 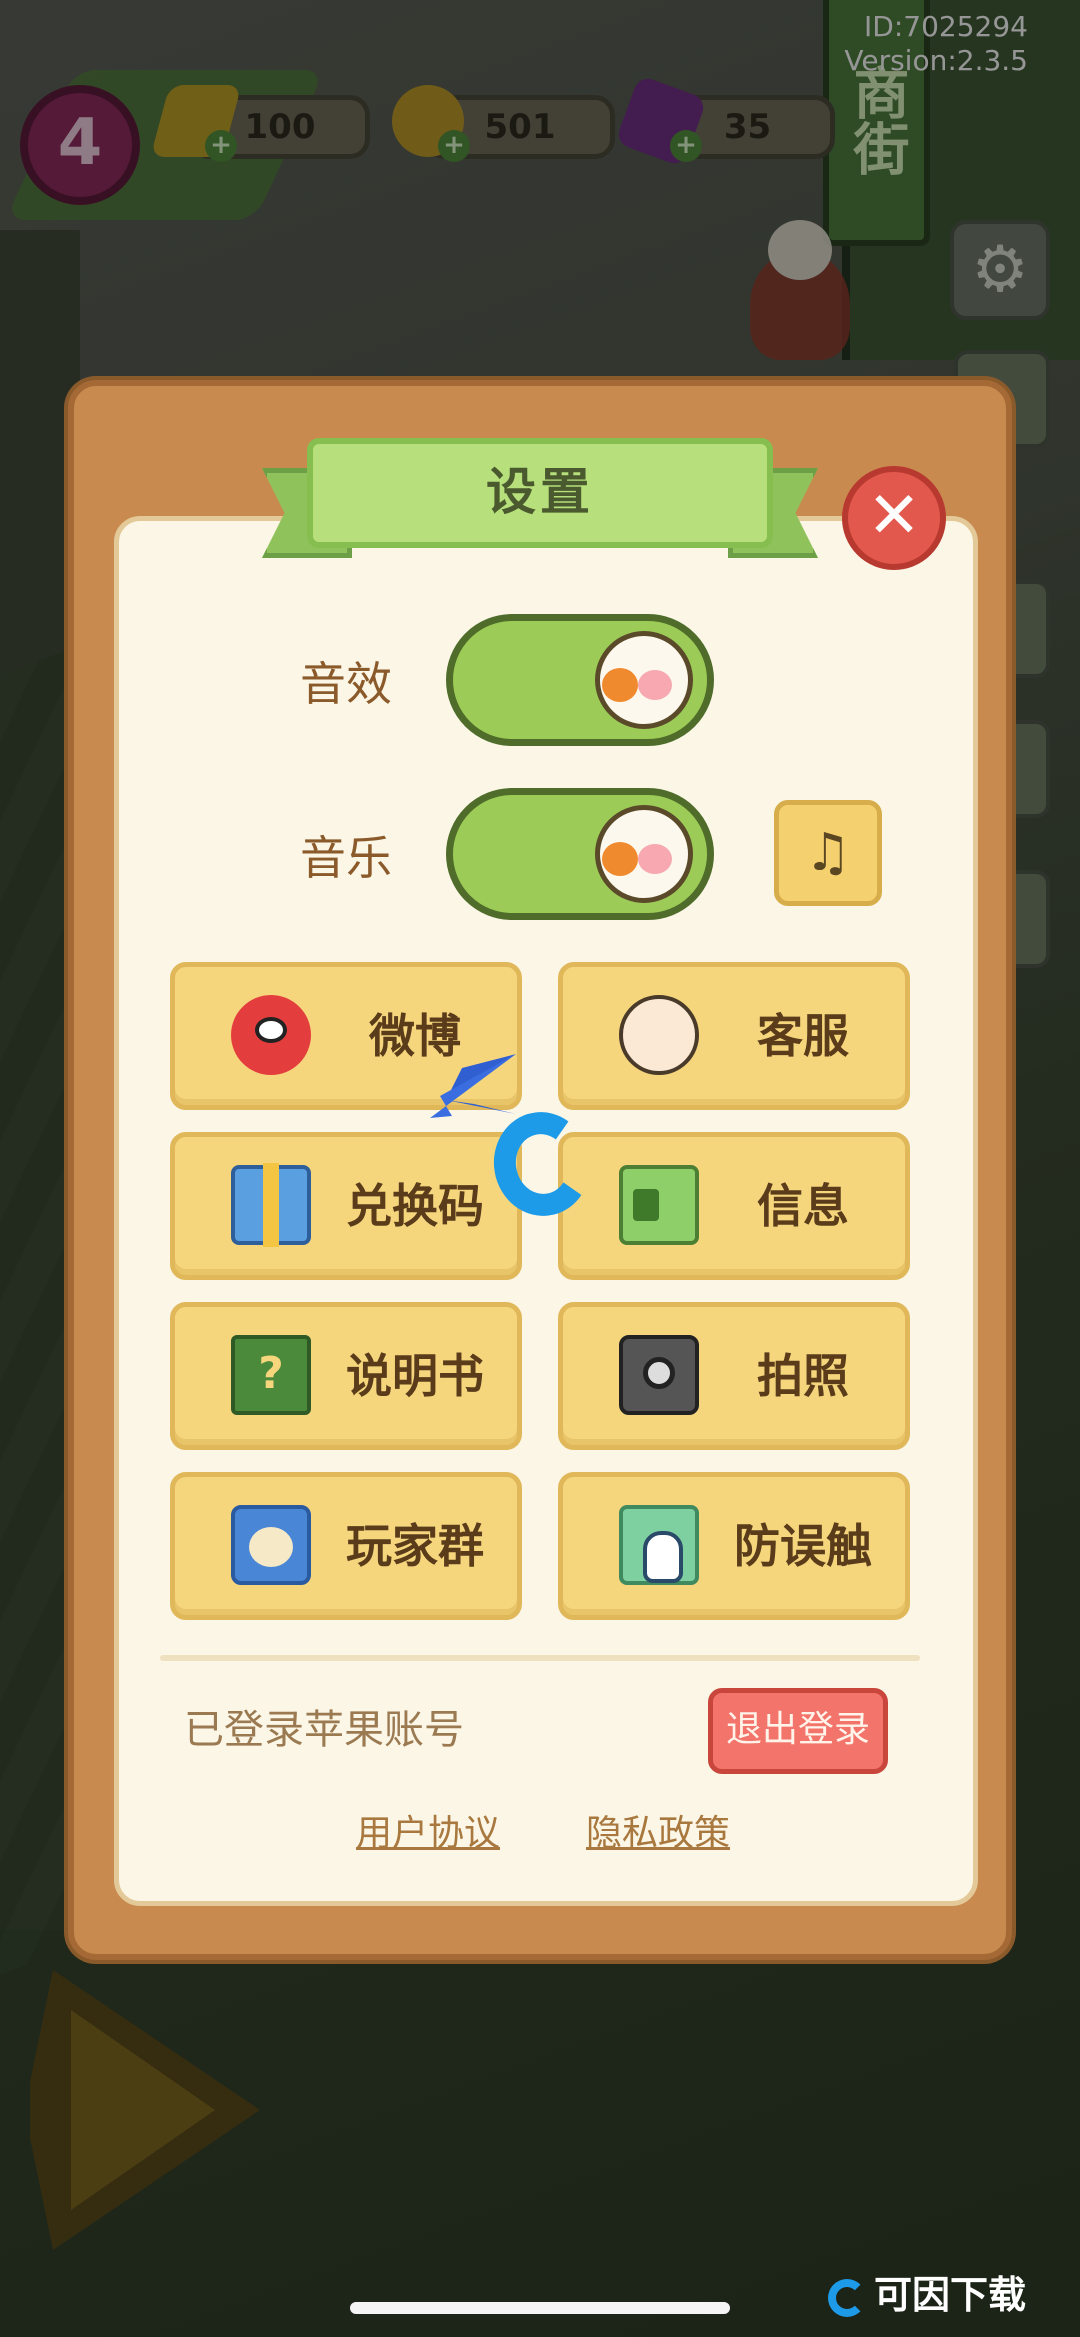 What do you see at coordinates (415, 1546) in the screenshot?
I see `button-label: 玩家群` at bounding box center [415, 1546].